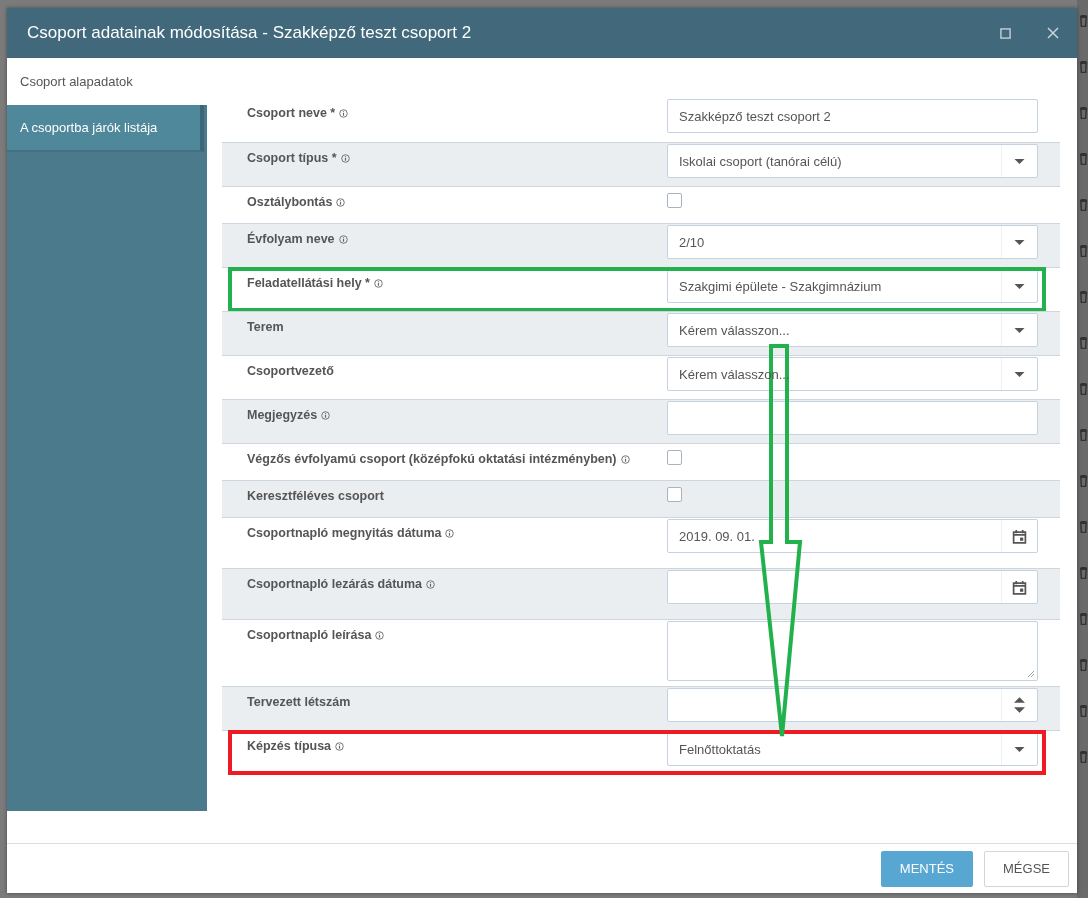 This screenshot has width=1088, height=898. What do you see at coordinates (290, 202) in the screenshot?
I see `field-label: Osztálybontás` at bounding box center [290, 202].